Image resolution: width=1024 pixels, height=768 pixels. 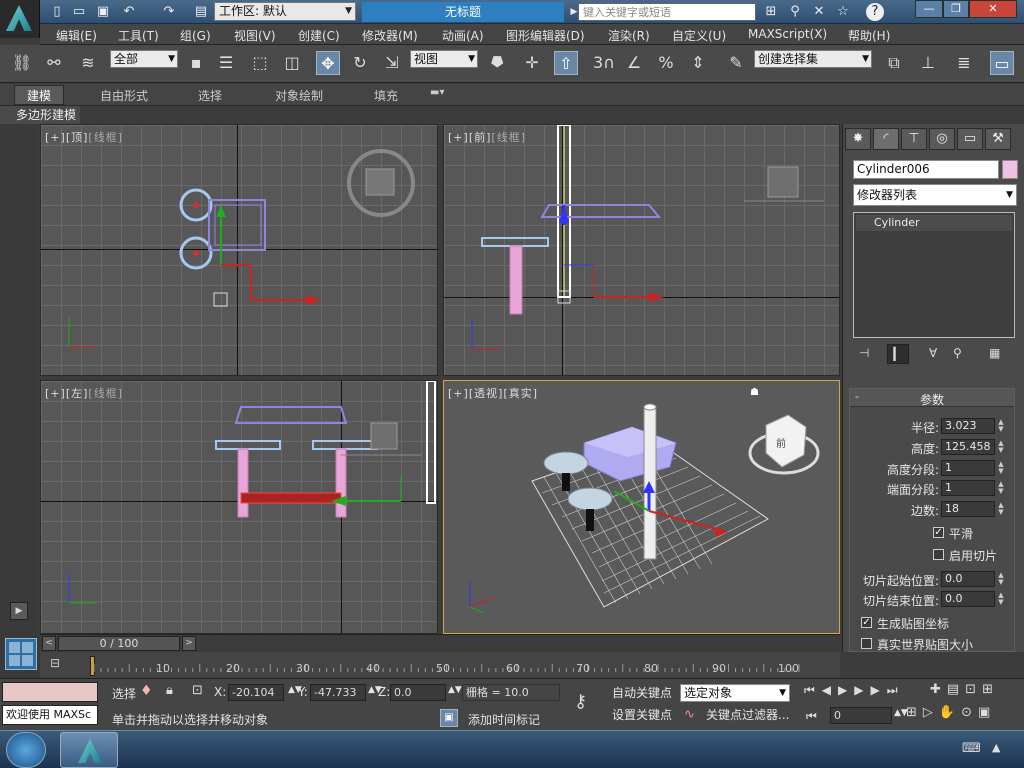 What do you see at coordinates (210, 95) in the screenshot?
I see `ribbon-tab-selection: 选择` at bounding box center [210, 95].